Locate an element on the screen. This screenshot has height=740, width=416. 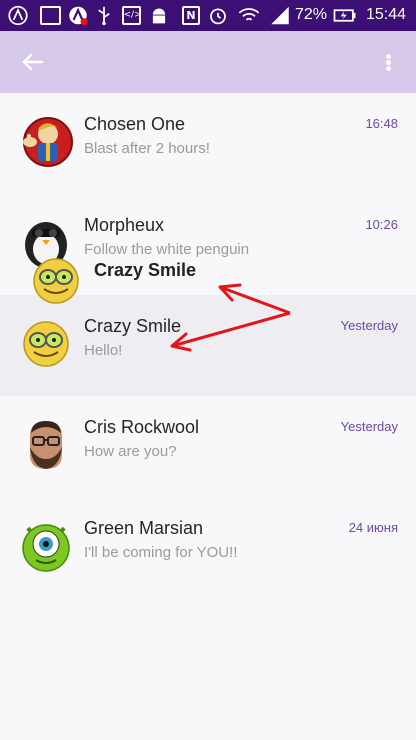
vault-boy-avatar is located at coordinates (48, 142).